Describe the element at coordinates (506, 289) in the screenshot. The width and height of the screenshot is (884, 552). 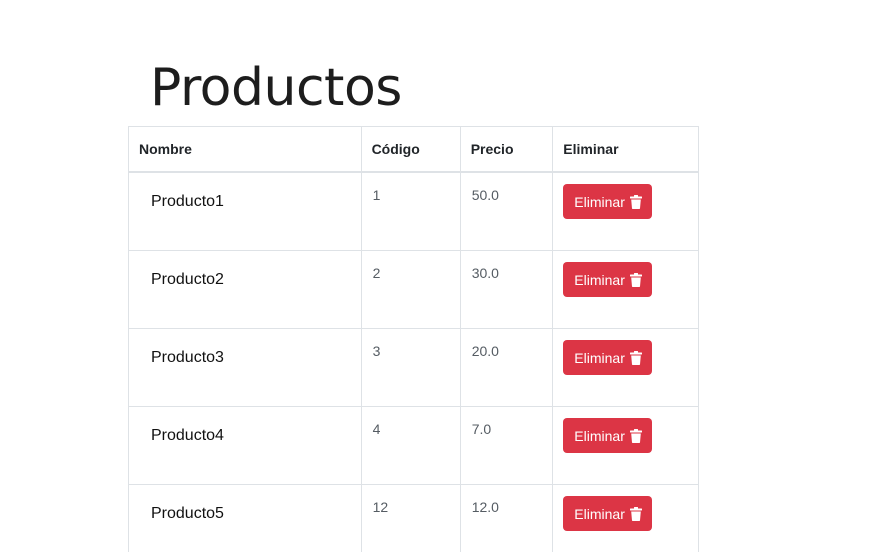
I see `product-price: 30.0` at that location.